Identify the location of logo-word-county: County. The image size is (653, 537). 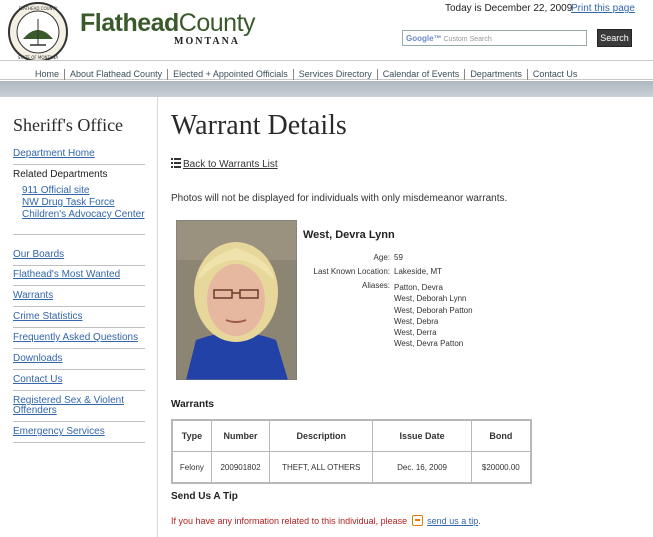
(217, 23).